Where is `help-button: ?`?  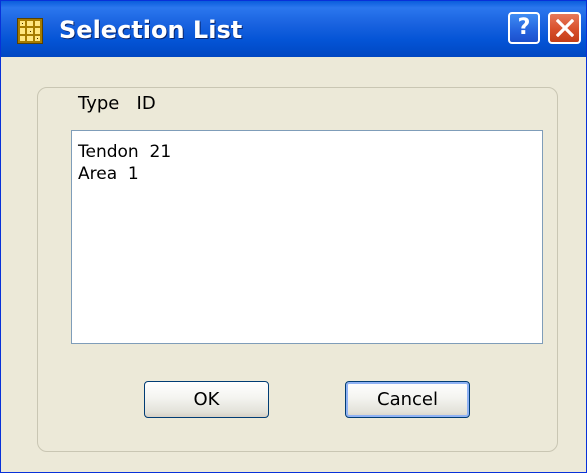 help-button: ? is located at coordinates (524, 28).